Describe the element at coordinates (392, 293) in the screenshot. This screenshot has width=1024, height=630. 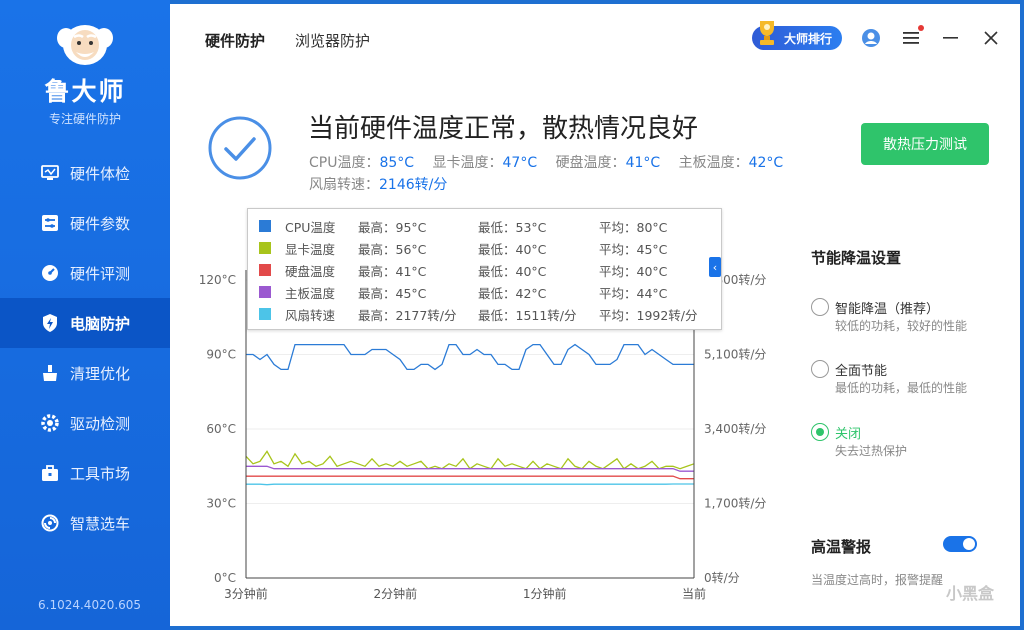
I see `legend-max: 最高：45°C` at that location.